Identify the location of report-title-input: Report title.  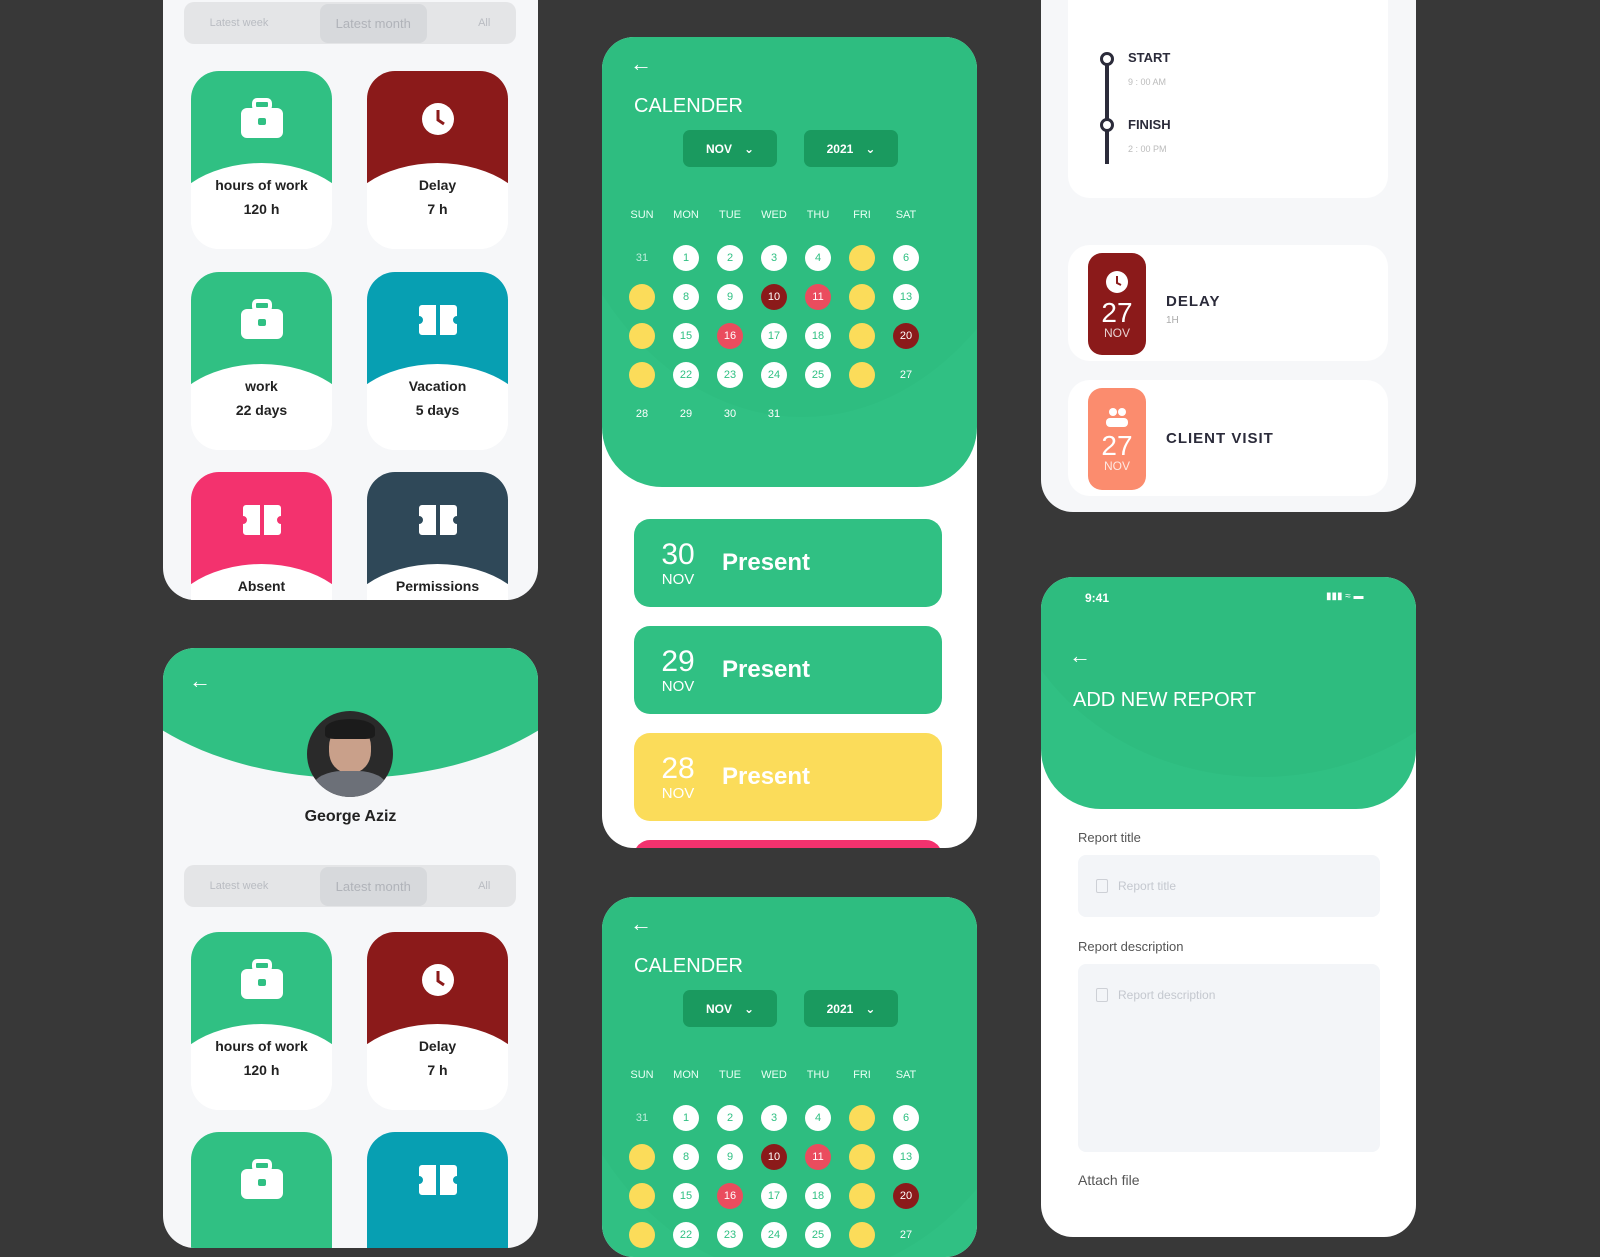
(1229, 886).